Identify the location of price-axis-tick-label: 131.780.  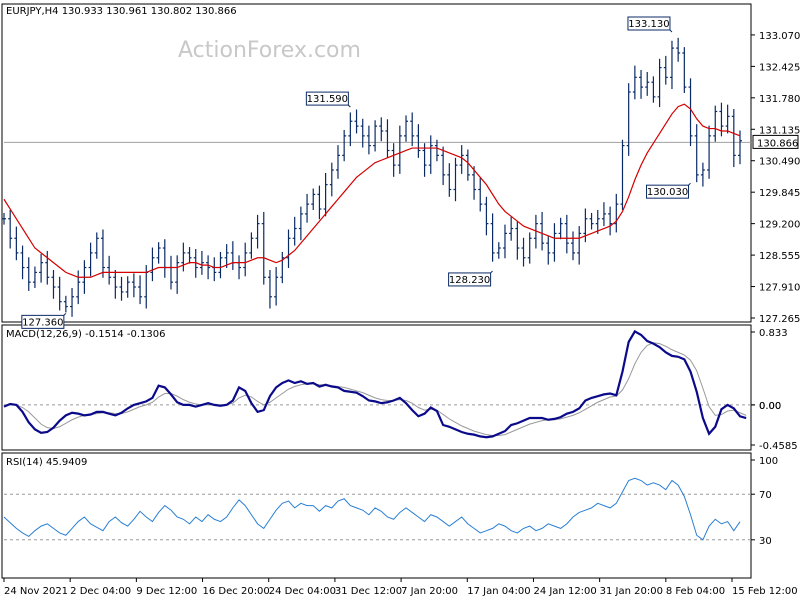
(779, 99).